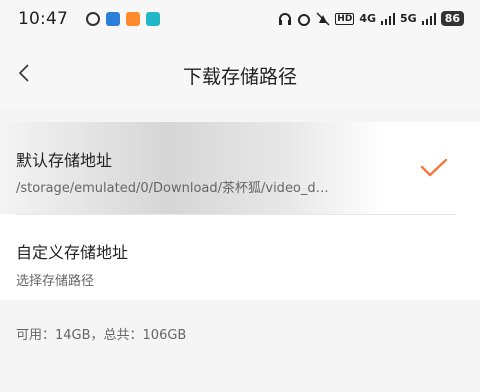 The height and width of the screenshot is (392, 480). I want to click on storage-info: 可用：14GB，总共：106GB, so click(101, 335).